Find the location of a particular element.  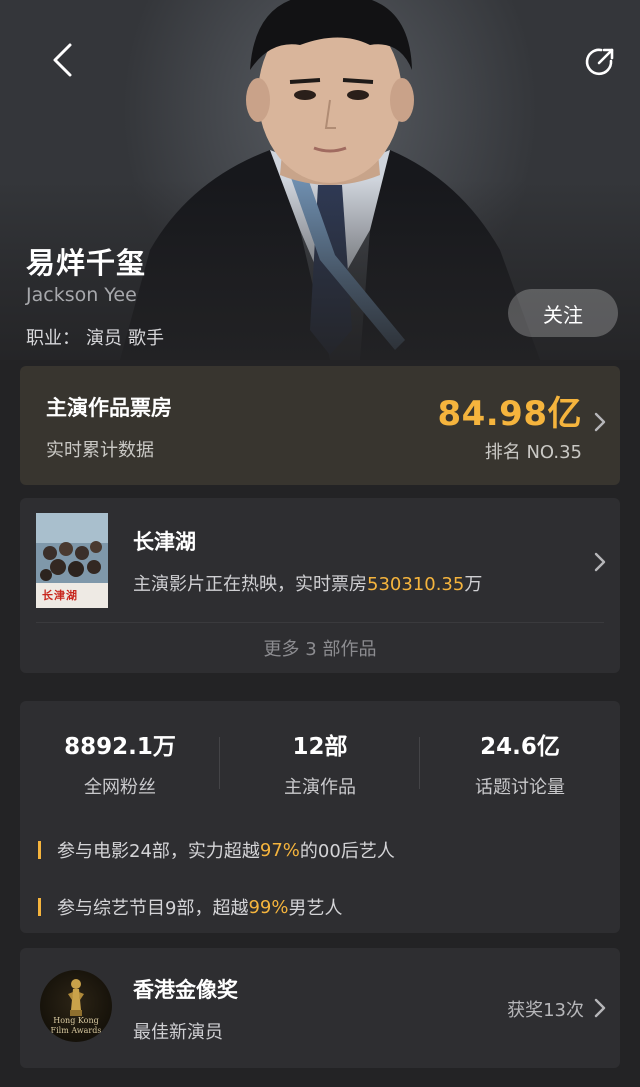

stat-lead-works: 12部 主演作品 is located at coordinates (320, 763).